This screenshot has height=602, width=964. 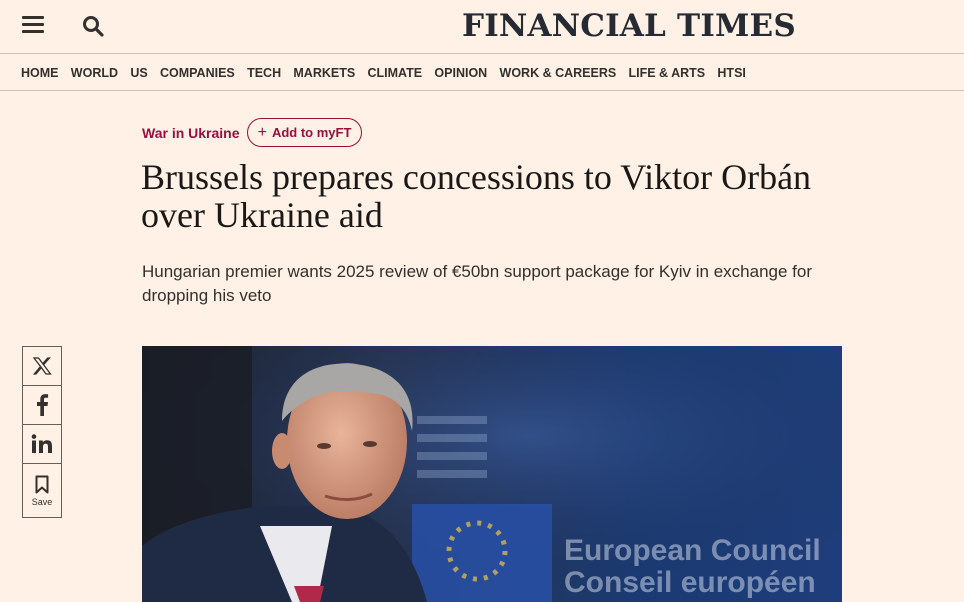 What do you see at coordinates (460, 73) in the screenshot?
I see `nav-opinion: OPINION` at bounding box center [460, 73].